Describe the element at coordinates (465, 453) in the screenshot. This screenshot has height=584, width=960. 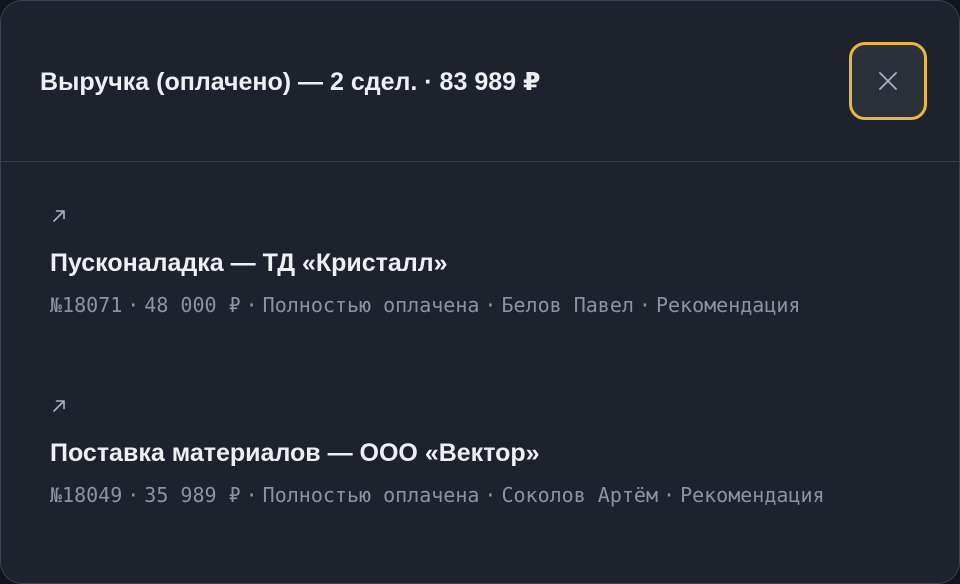
I see `deal-title: Поставка материалов — ООО «Вектор»` at that location.